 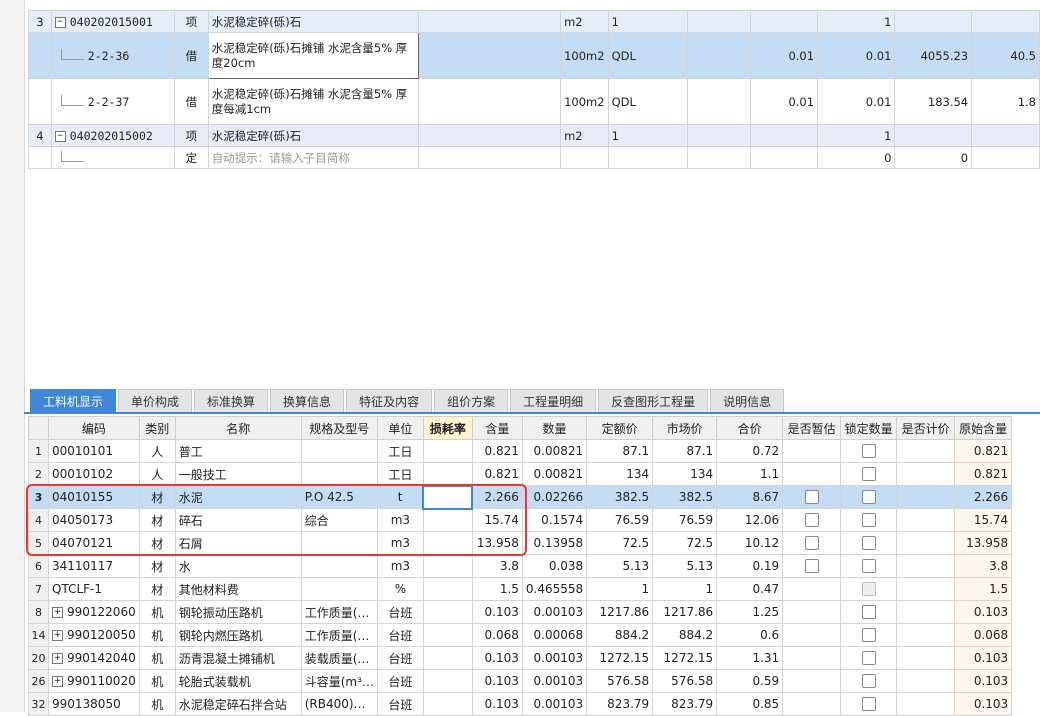 What do you see at coordinates (685, 612) in the screenshot?
I see `market-price-cell: 1217.86` at bounding box center [685, 612].